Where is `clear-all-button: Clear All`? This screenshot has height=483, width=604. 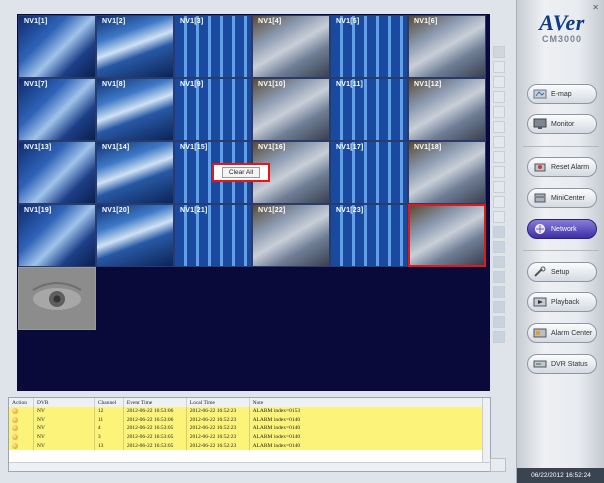 clear-all-button: Clear All is located at coordinates (241, 172).